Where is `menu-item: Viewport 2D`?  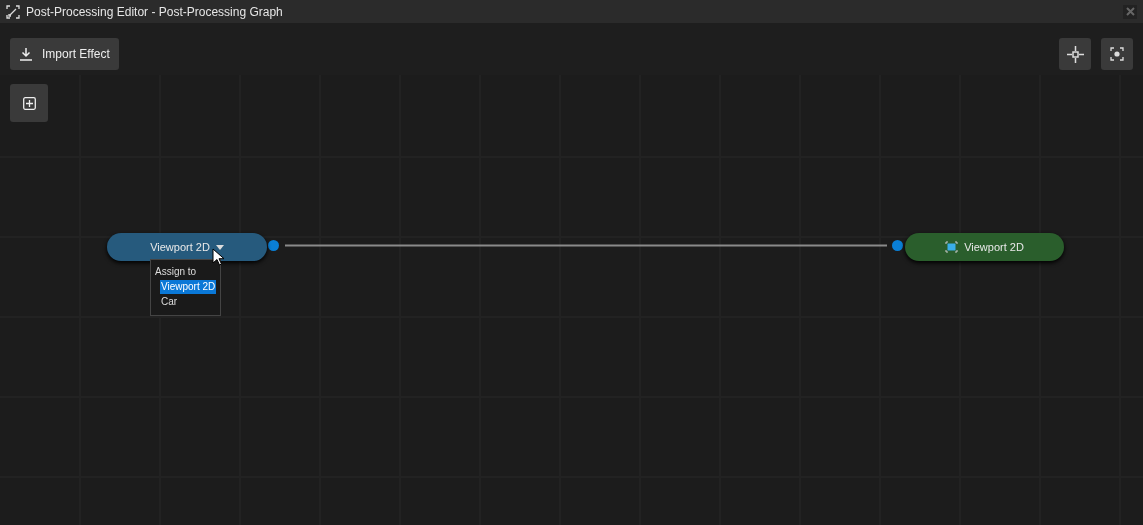
menu-item: Viewport 2D is located at coordinates (188, 287).